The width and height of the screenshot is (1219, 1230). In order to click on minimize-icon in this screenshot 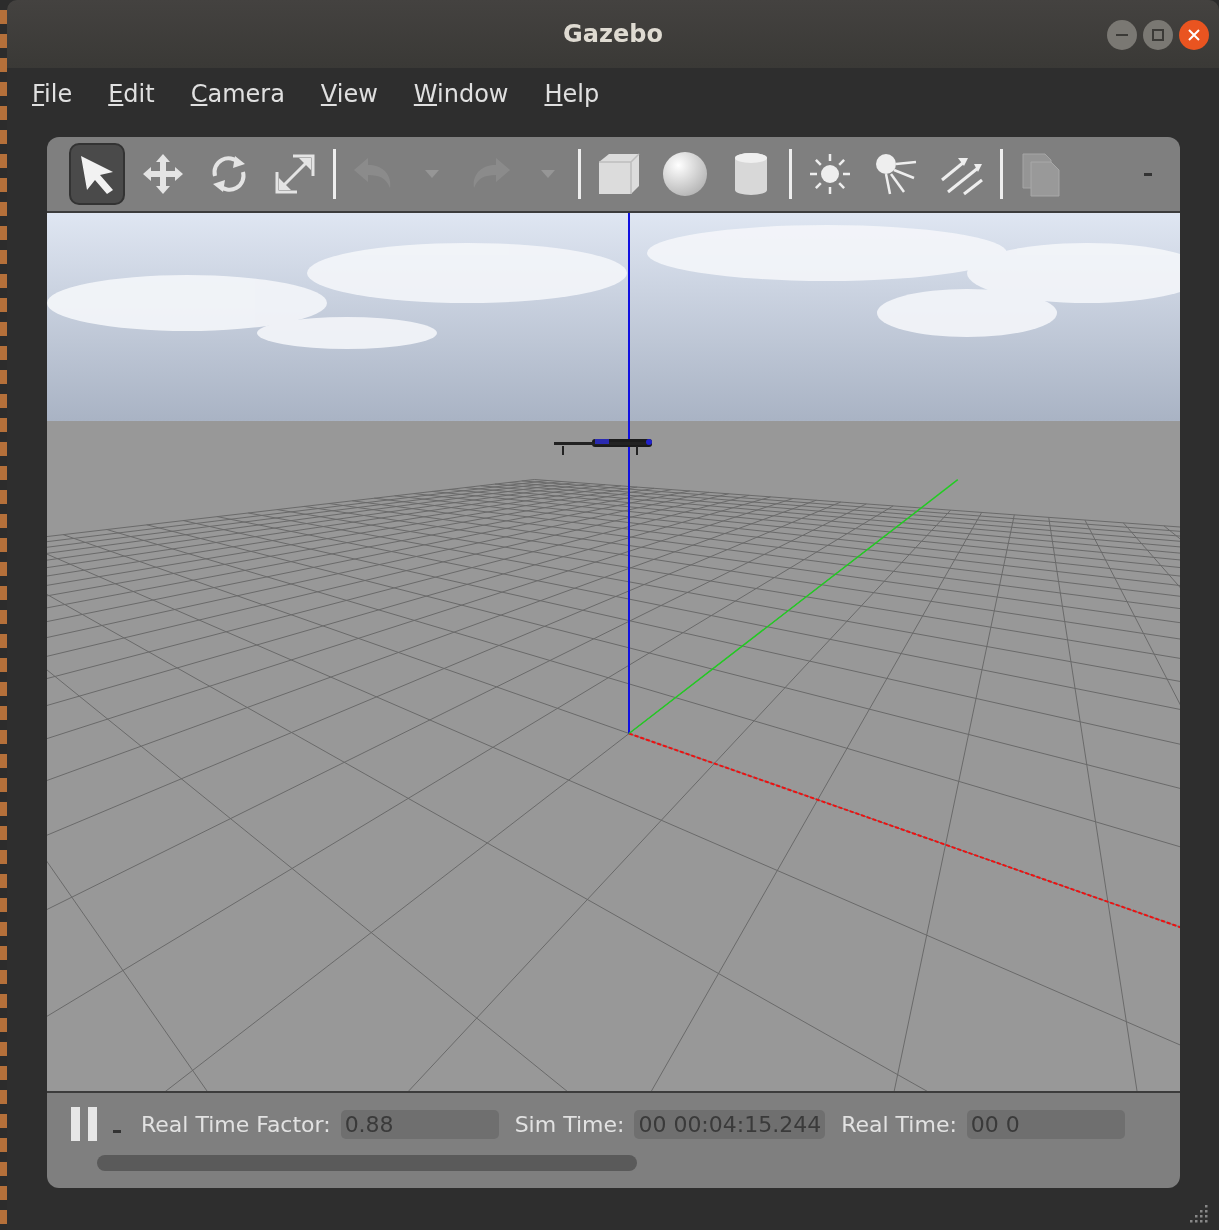, I will do `click(1122, 35)`.